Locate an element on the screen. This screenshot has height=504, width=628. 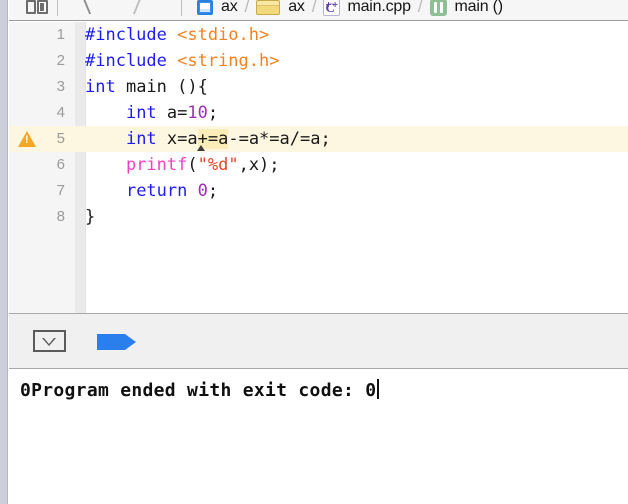
code-token: 0 is located at coordinates (202, 191).